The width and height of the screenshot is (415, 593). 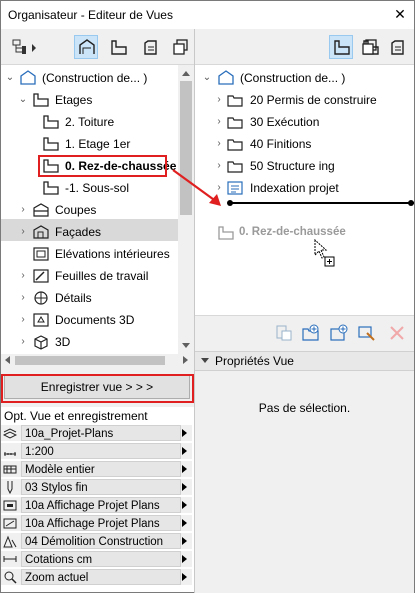 What do you see at coordinates (96, 451) in the screenshot?
I see `option-scale: 1:200` at bounding box center [96, 451].